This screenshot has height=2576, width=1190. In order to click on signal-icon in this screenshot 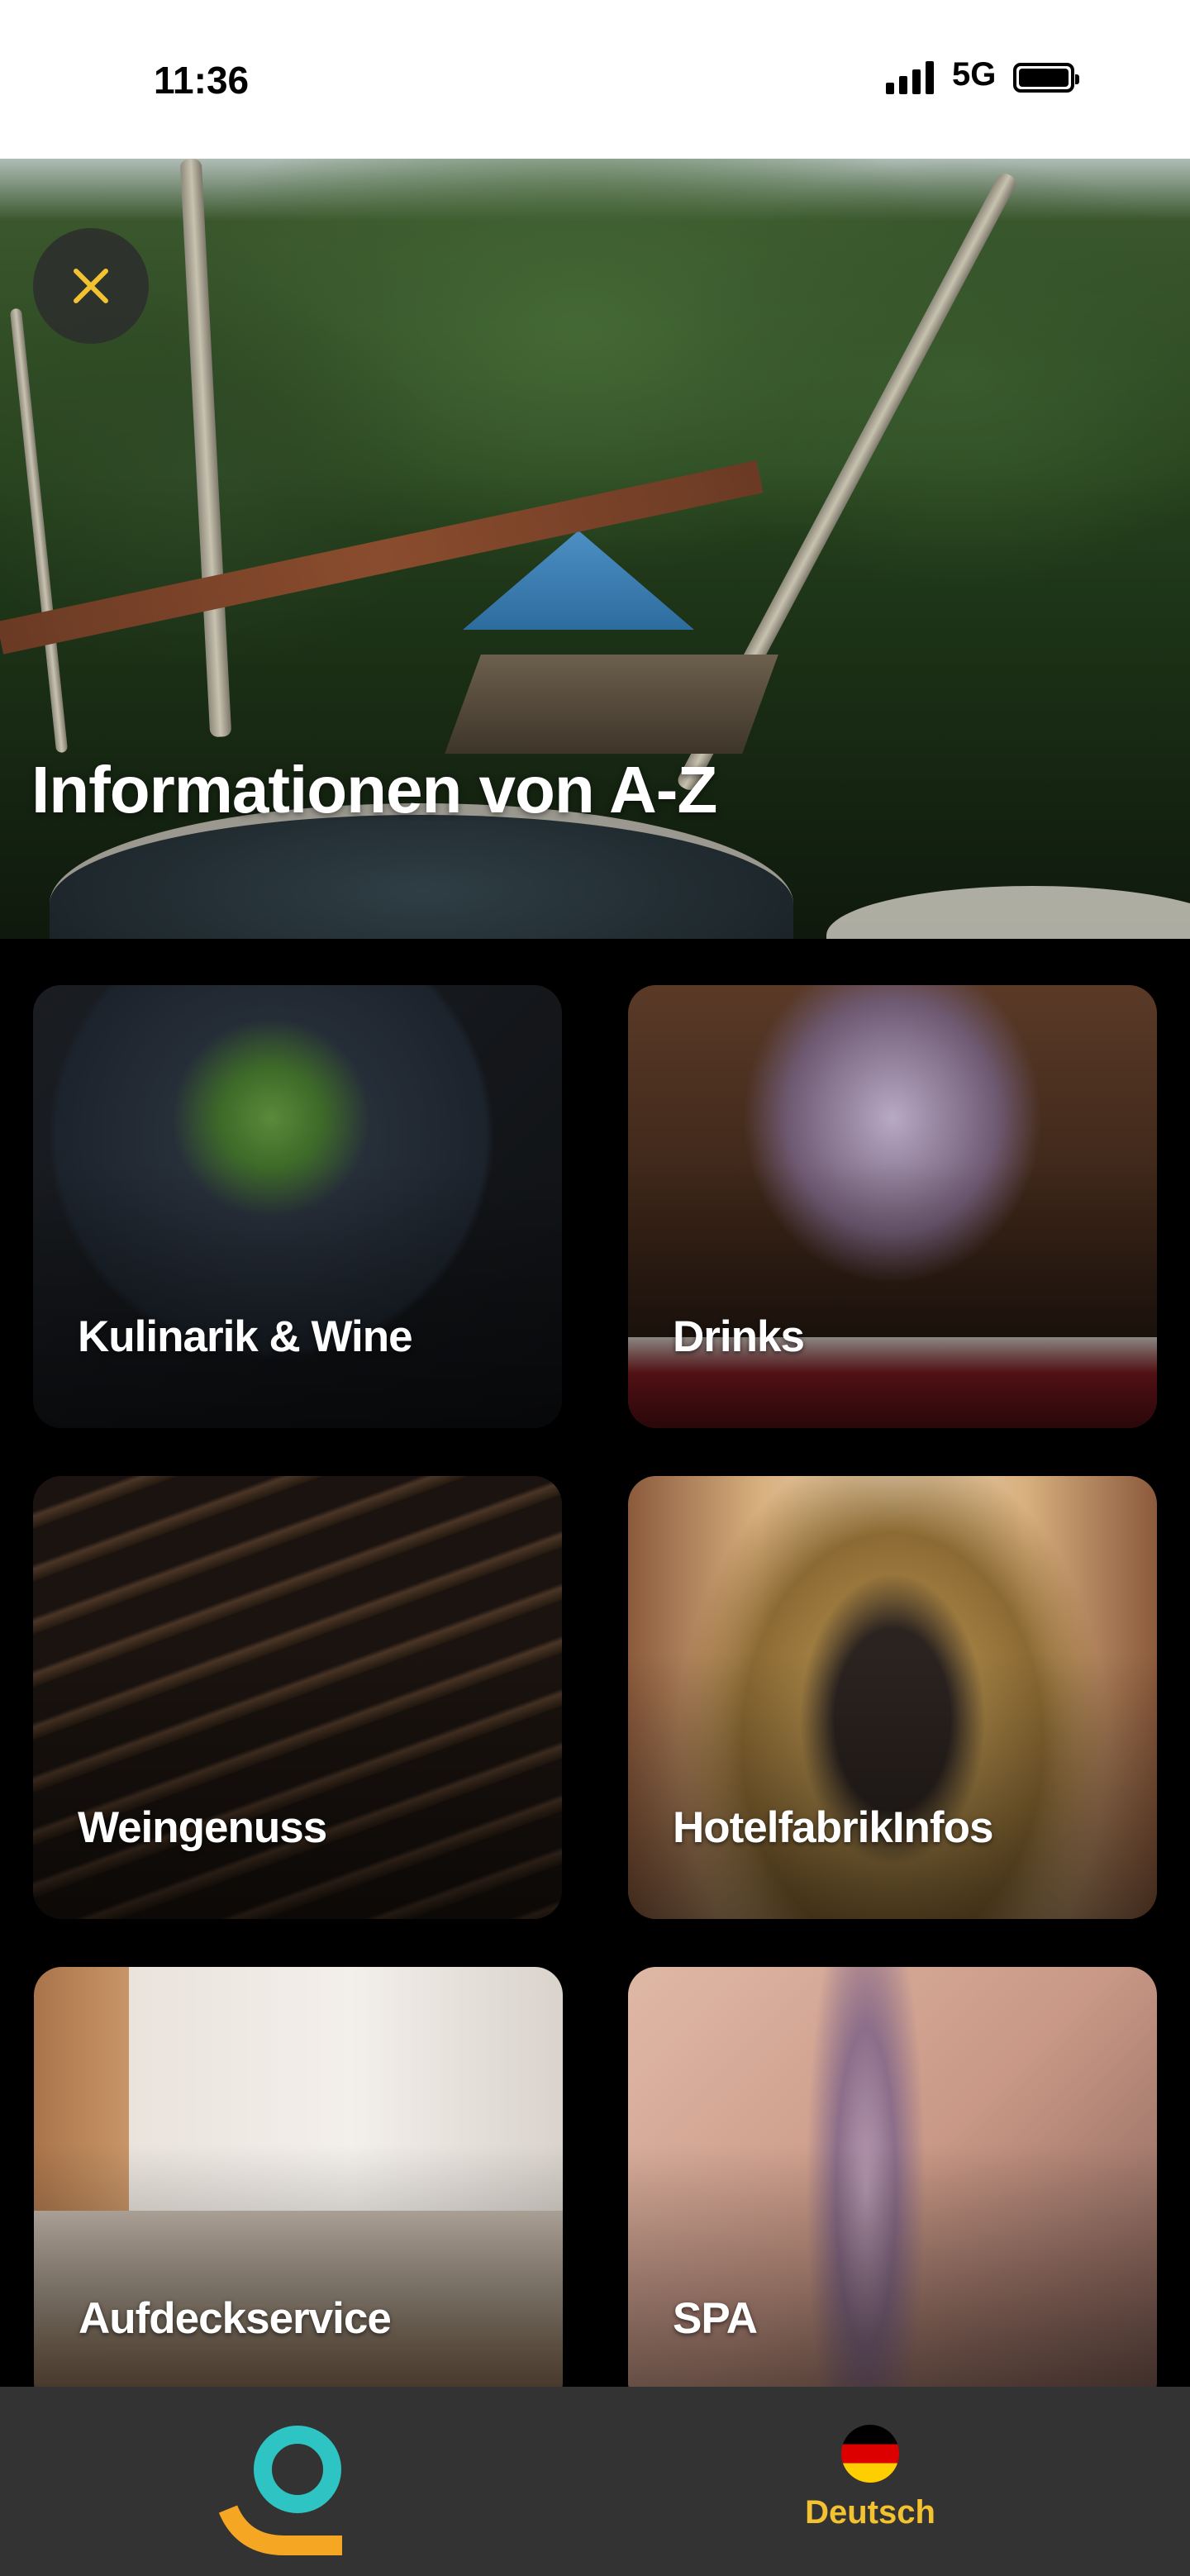, I will do `click(912, 78)`.